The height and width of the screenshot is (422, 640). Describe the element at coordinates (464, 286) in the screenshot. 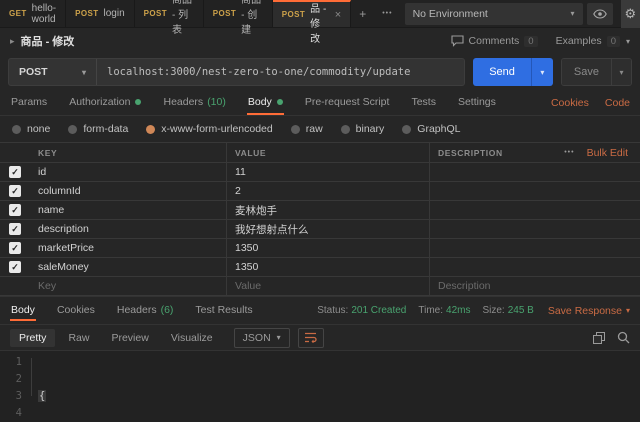

I see `description-placeholder-input: Description` at that location.